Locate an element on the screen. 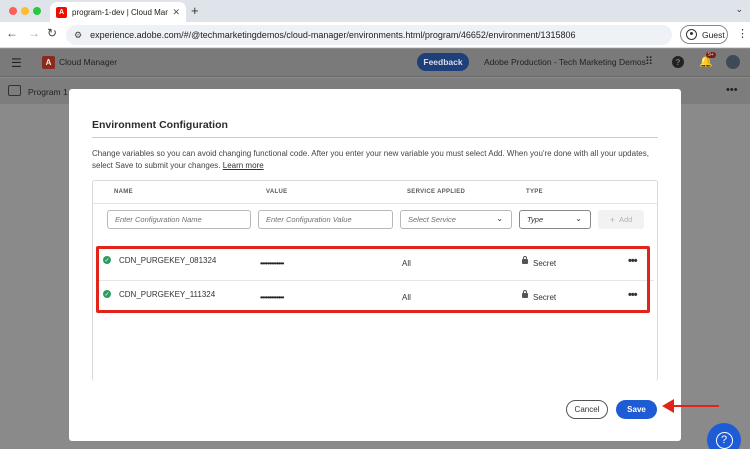 The image size is (750, 449). maximize-window-button is located at coordinates (37, 11).